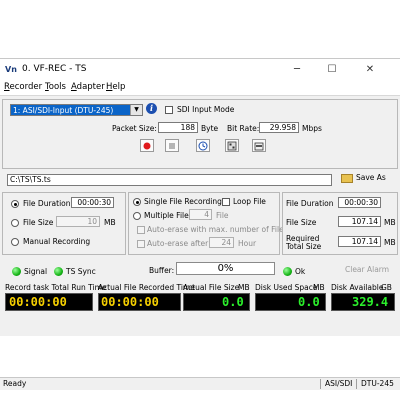  What do you see at coordinates (249, 201) in the screenshot?
I see `loop-file-label: Loop File` at bounding box center [249, 201].